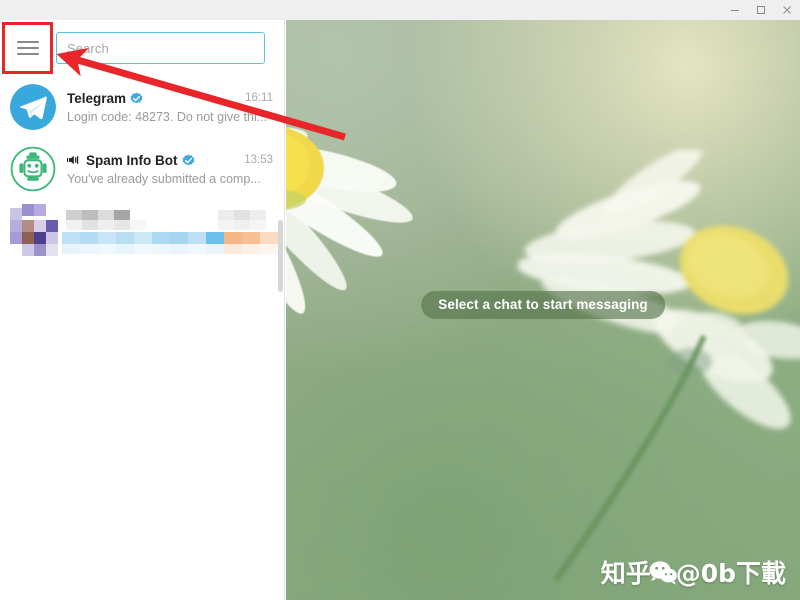 Image resolution: width=800 pixels, height=600 pixels. Describe the element at coordinates (132, 160) in the screenshot. I see `chat-name: Spam Info Bot` at that location.